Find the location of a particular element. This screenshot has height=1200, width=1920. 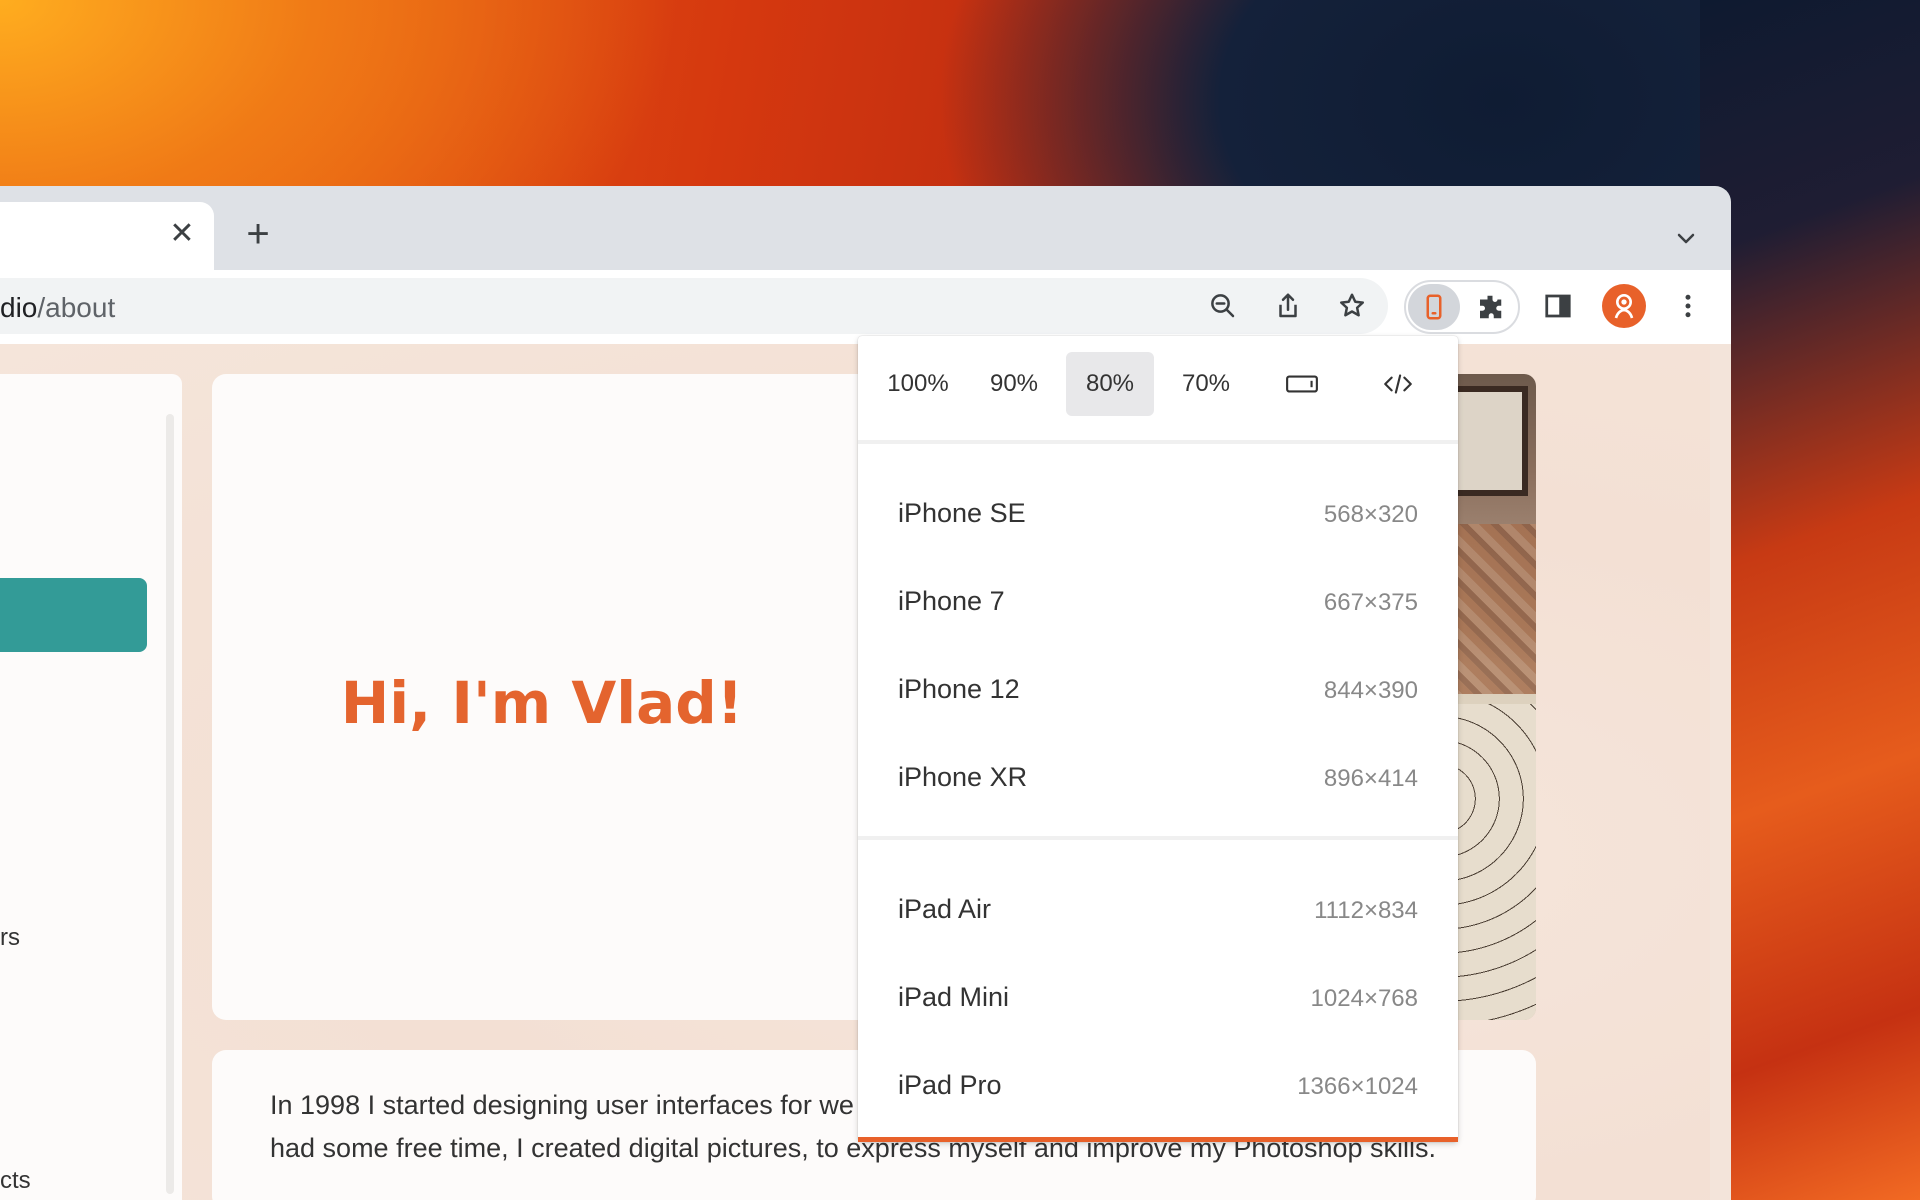

zoom-options-row: 100% 90% 80% 70% is located at coordinates (1158, 388).